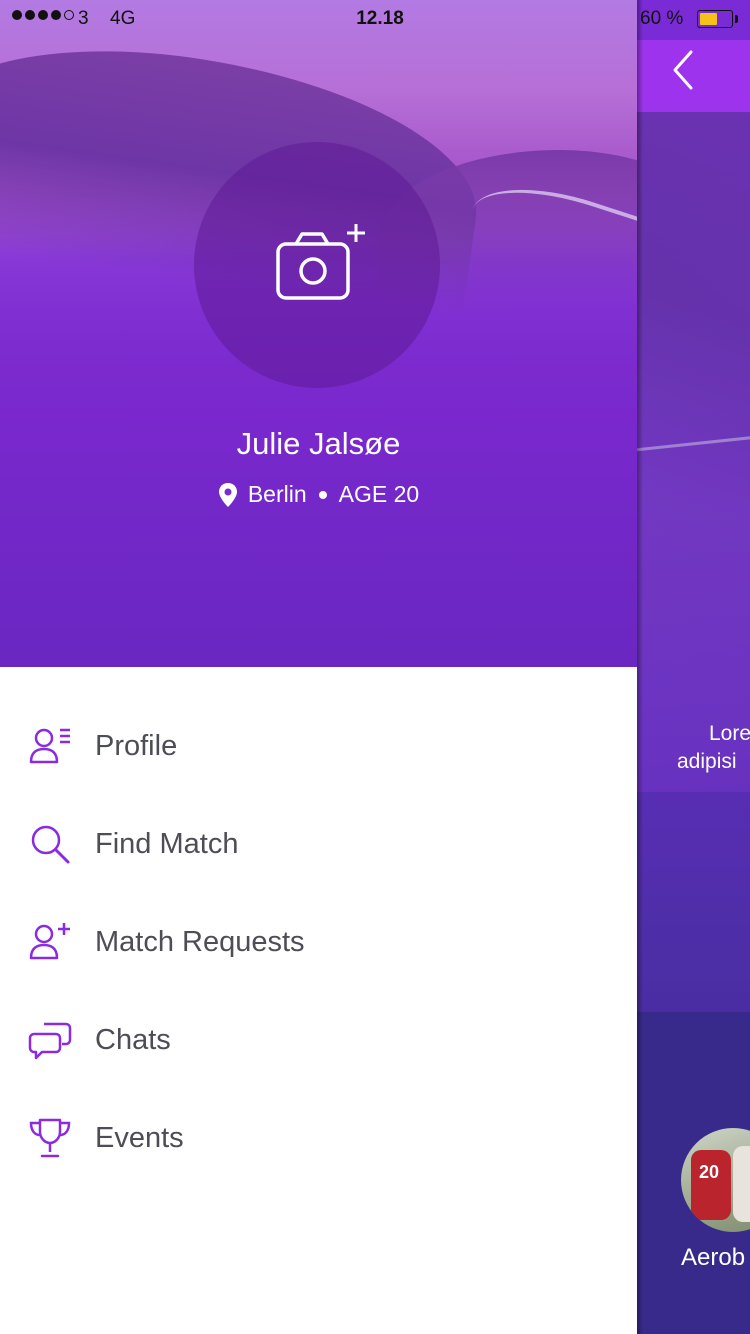 This screenshot has height=1334, width=750. Describe the element at coordinates (318, 746) in the screenshot. I see `menu-item-profile: Profile` at that location.